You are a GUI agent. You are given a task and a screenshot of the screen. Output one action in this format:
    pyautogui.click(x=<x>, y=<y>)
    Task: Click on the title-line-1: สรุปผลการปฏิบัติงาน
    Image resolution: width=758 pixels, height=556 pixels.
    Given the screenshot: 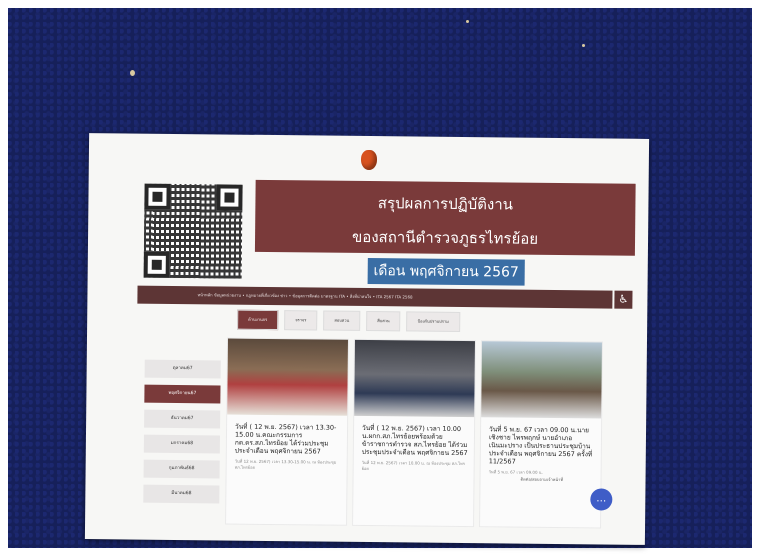 What is the action you would take?
    pyautogui.click(x=445, y=204)
    